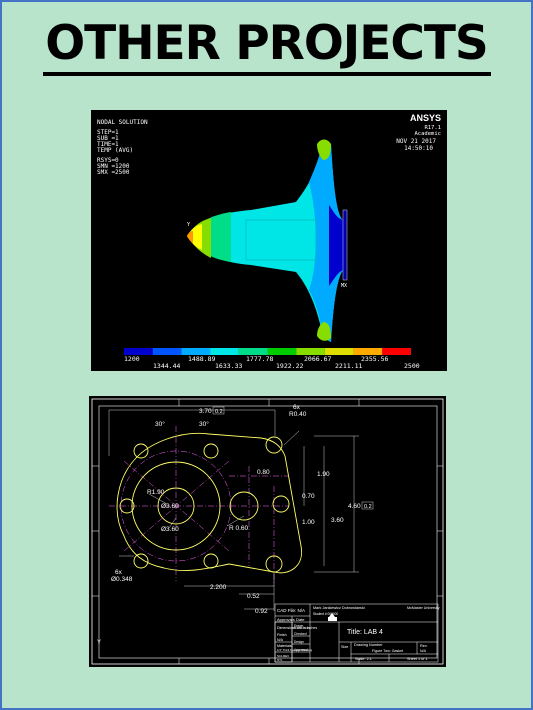 The height and width of the screenshot is (710, 533). Describe the element at coordinates (218, 587) in the screenshot. I see `dim-2200: 2.200` at that location.